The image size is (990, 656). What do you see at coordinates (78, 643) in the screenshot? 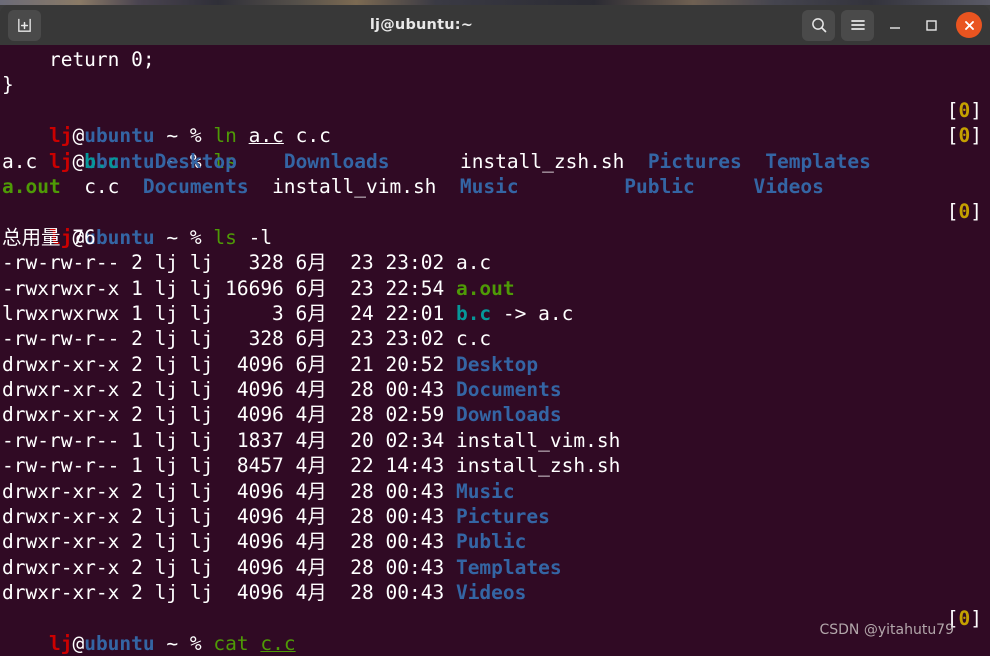
I see `prompt-at: @` at bounding box center [78, 643].